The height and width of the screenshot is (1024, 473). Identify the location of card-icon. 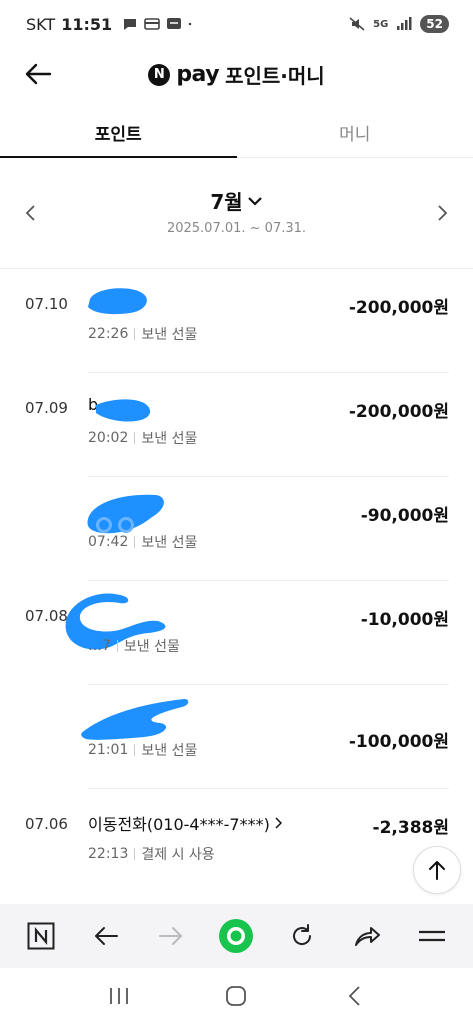
(152, 24).